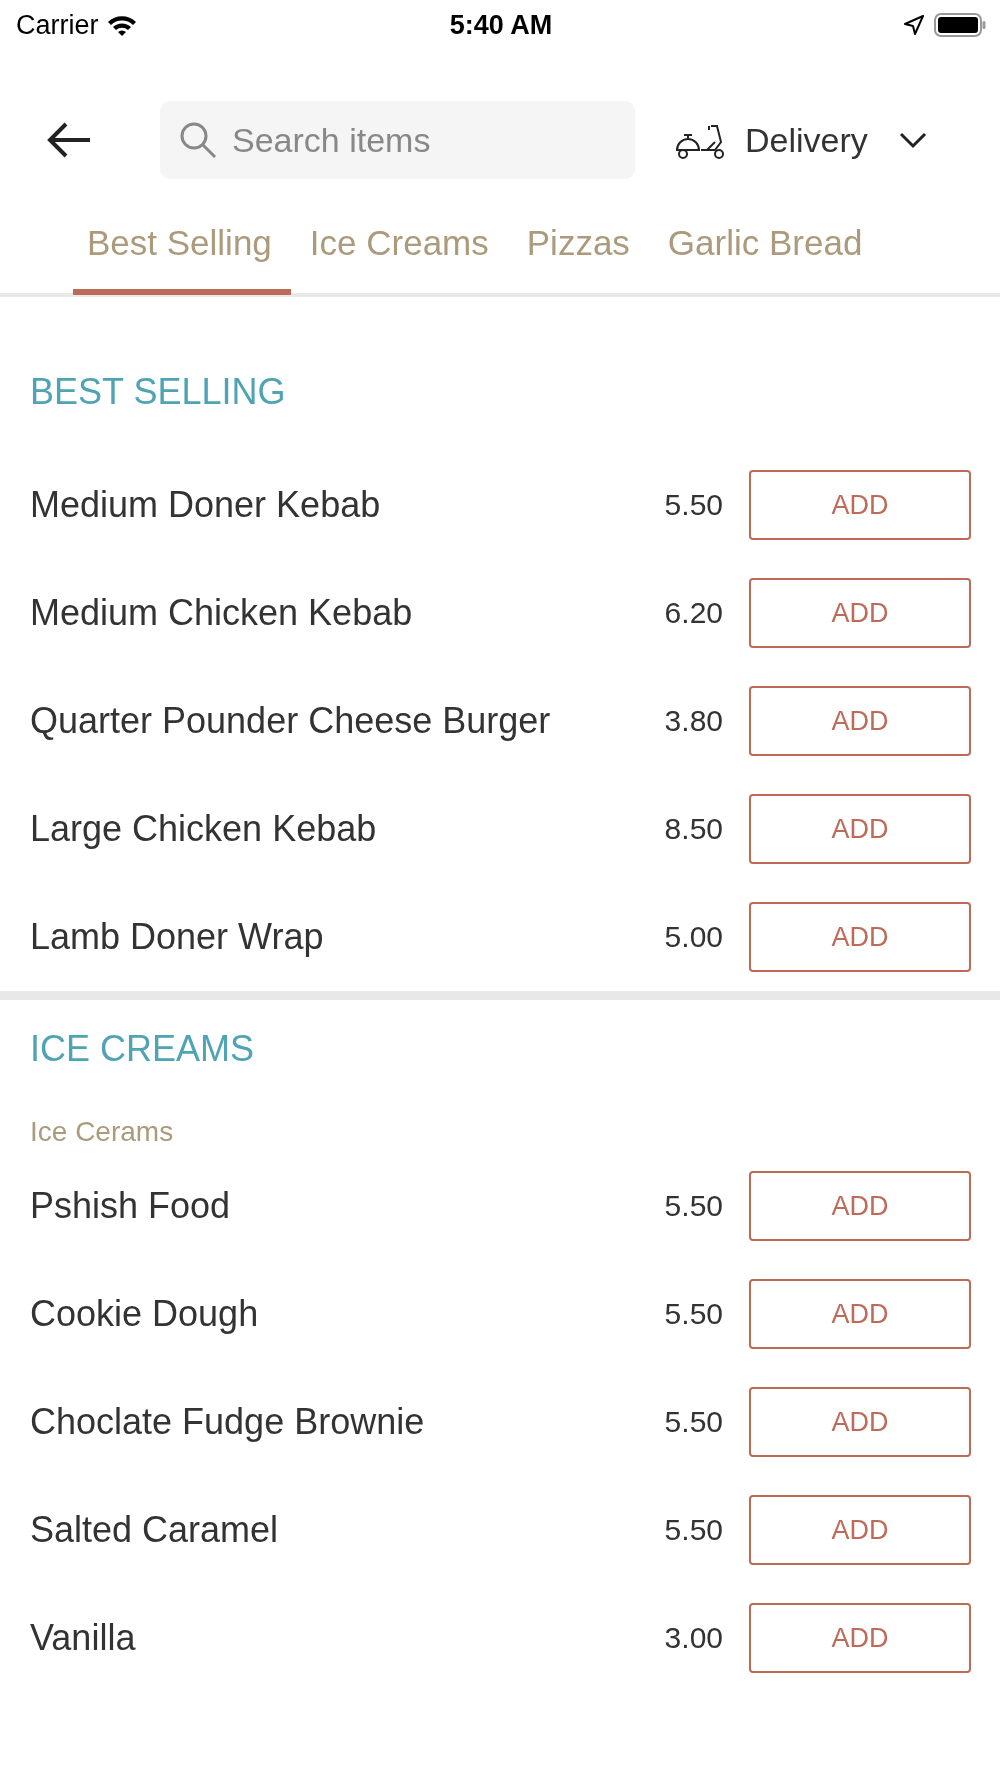 This screenshot has height=1778, width=1000. What do you see at coordinates (693, 829) in the screenshot?
I see `item-price: 8.50` at bounding box center [693, 829].